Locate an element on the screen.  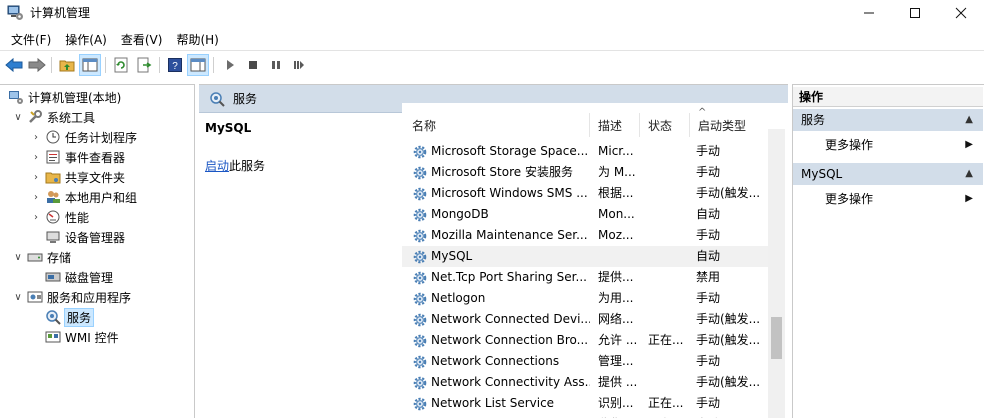
service-row: Microsoft Store 安装服务 为 M... 手动 is located at coordinates (585, 172).